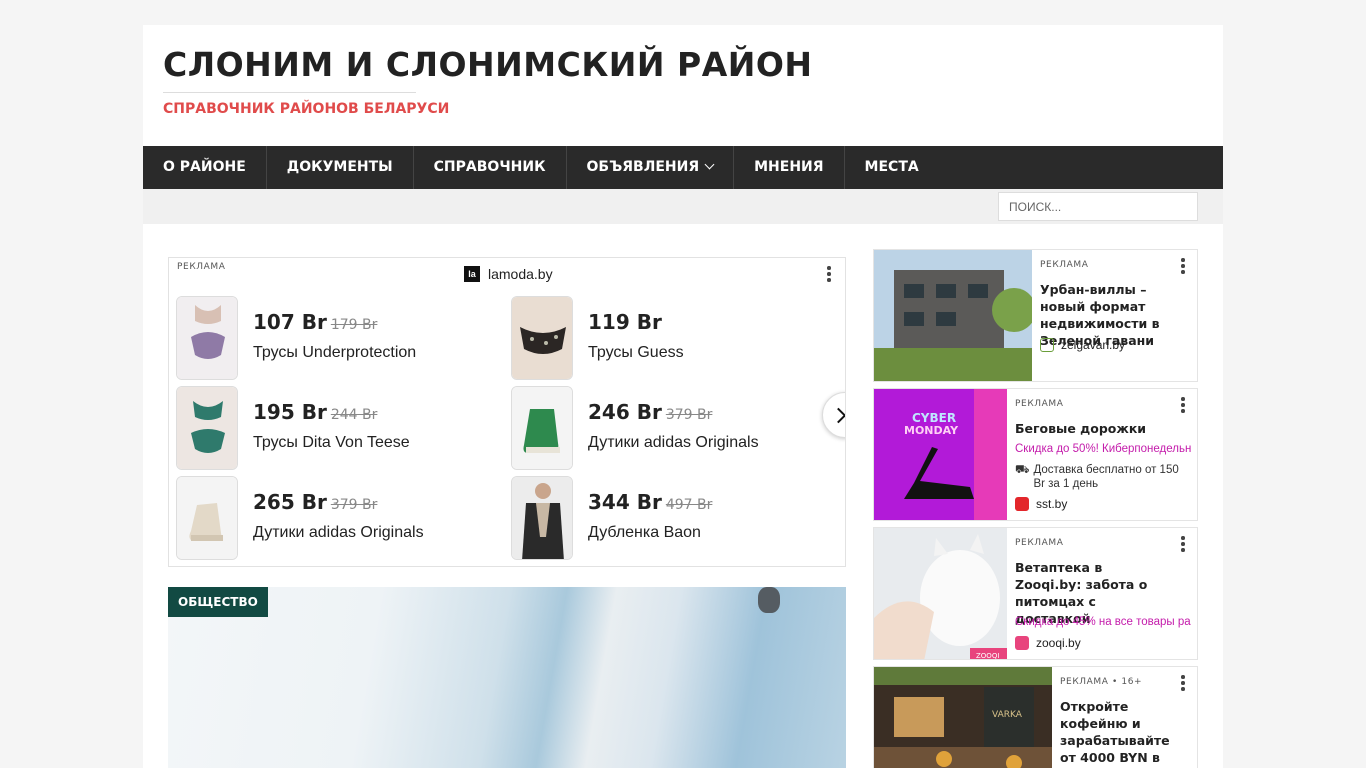 The height and width of the screenshot is (768, 1366). What do you see at coordinates (331, 442) in the screenshot?
I see `product-name: Трусы Dita Von Teese` at bounding box center [331, 442].